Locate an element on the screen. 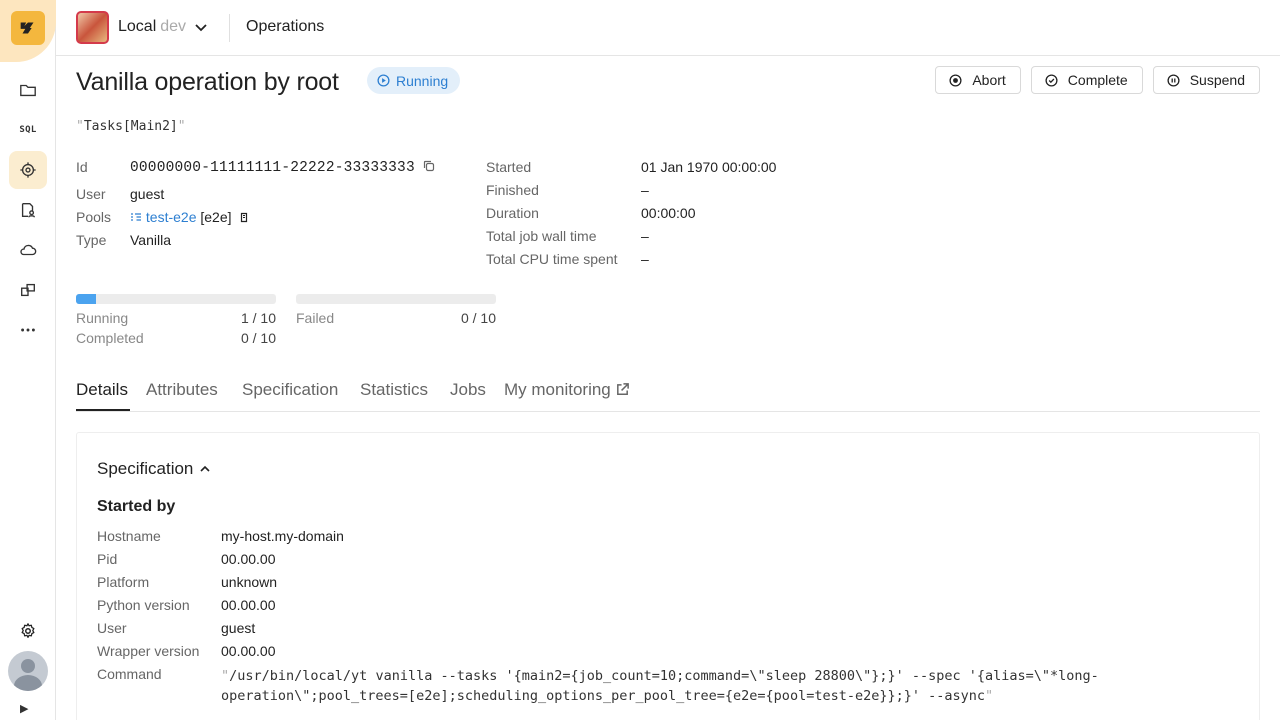  accounts-icon is located at coordinates (28, 210).